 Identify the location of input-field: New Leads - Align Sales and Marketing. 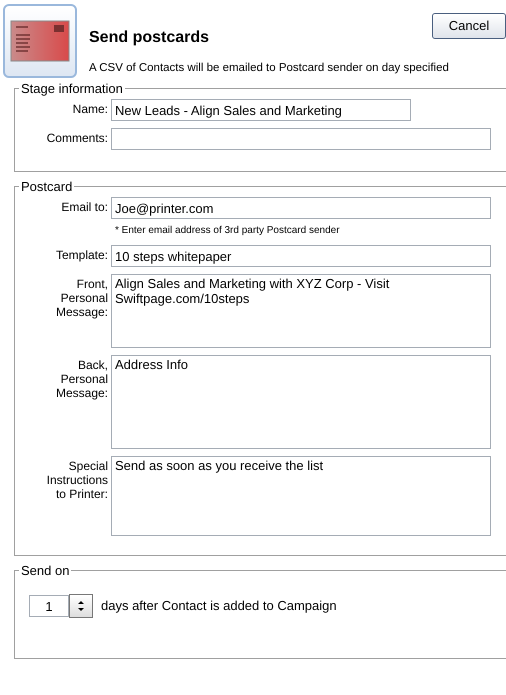
(261, 110).